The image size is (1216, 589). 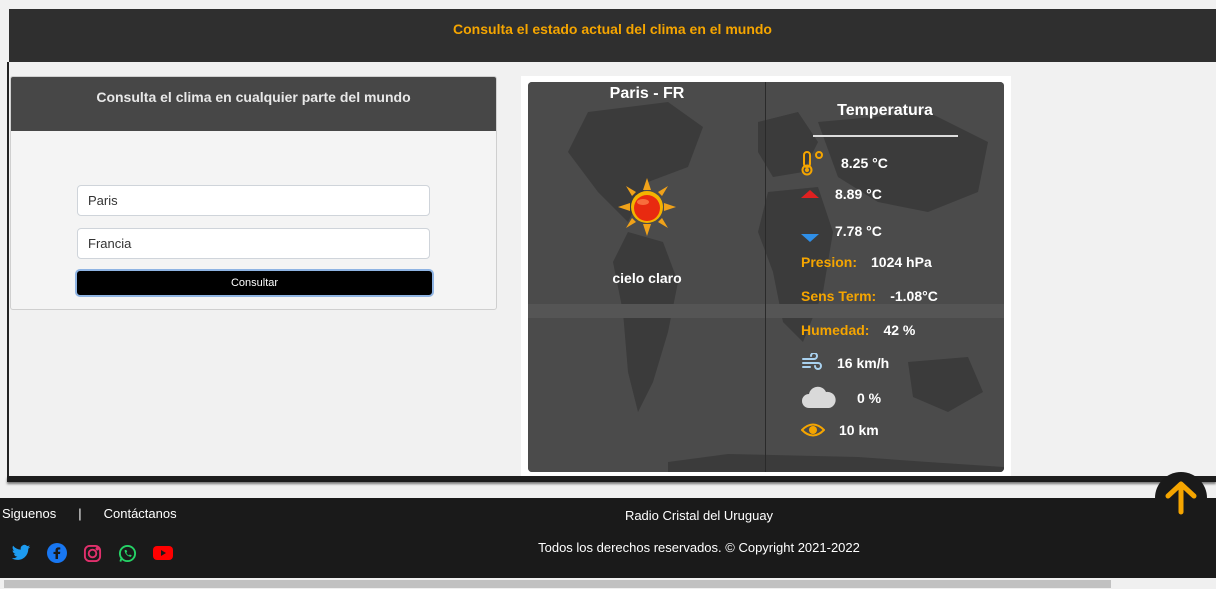 What do you see at coordinates (21, 554) in the screenshot?
I see `twitter-icon` at bounding box center [21, 554].